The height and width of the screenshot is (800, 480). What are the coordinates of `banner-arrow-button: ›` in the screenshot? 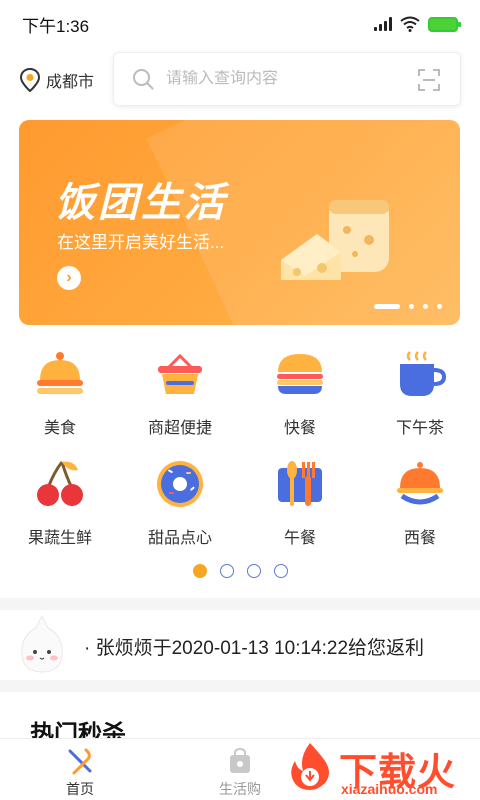 It's located at (69, 278).